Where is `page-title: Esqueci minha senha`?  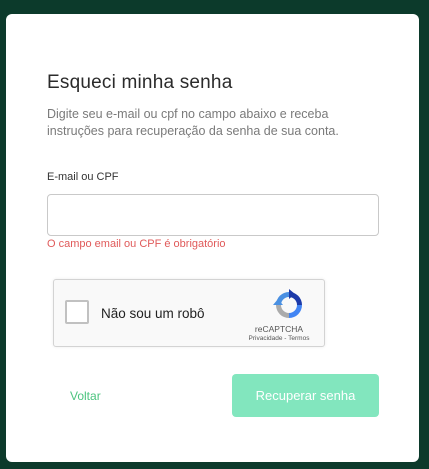
page-title: Esqueci minha senha is located at coordinates (140, 82).